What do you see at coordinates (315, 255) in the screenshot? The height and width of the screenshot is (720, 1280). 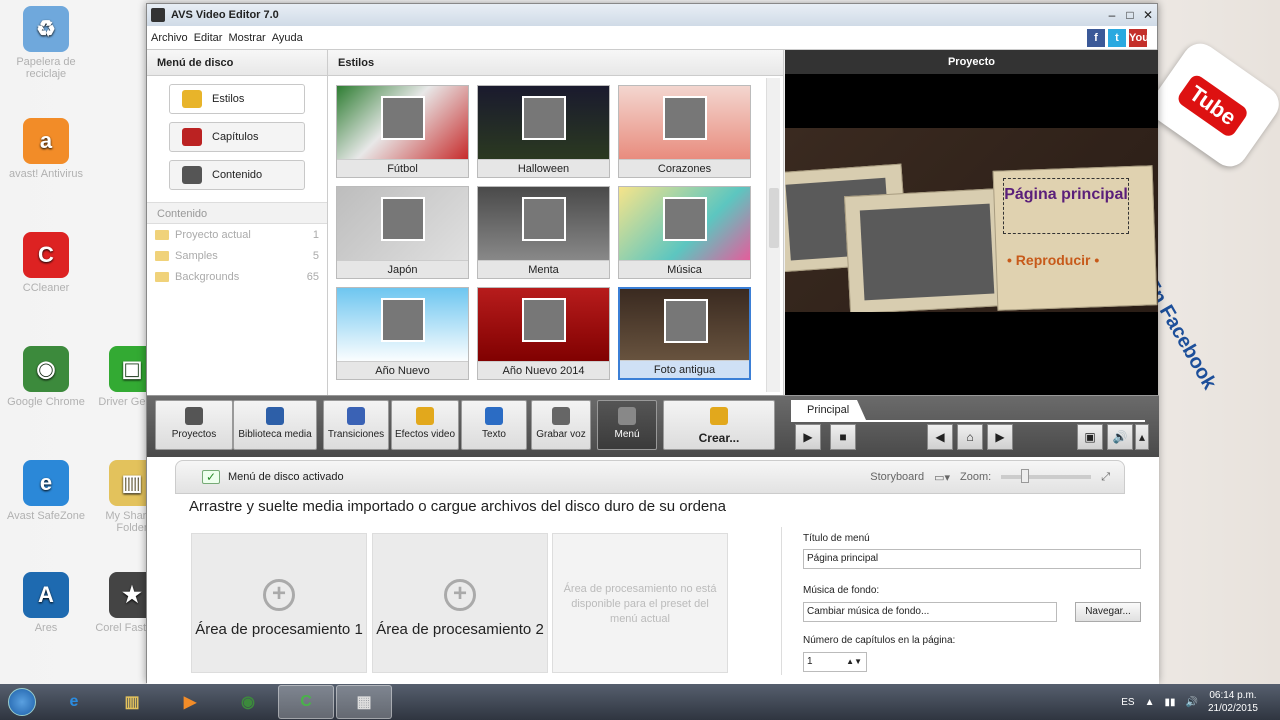 I see `content-row-count: 5` at bounding box center [315, 255].